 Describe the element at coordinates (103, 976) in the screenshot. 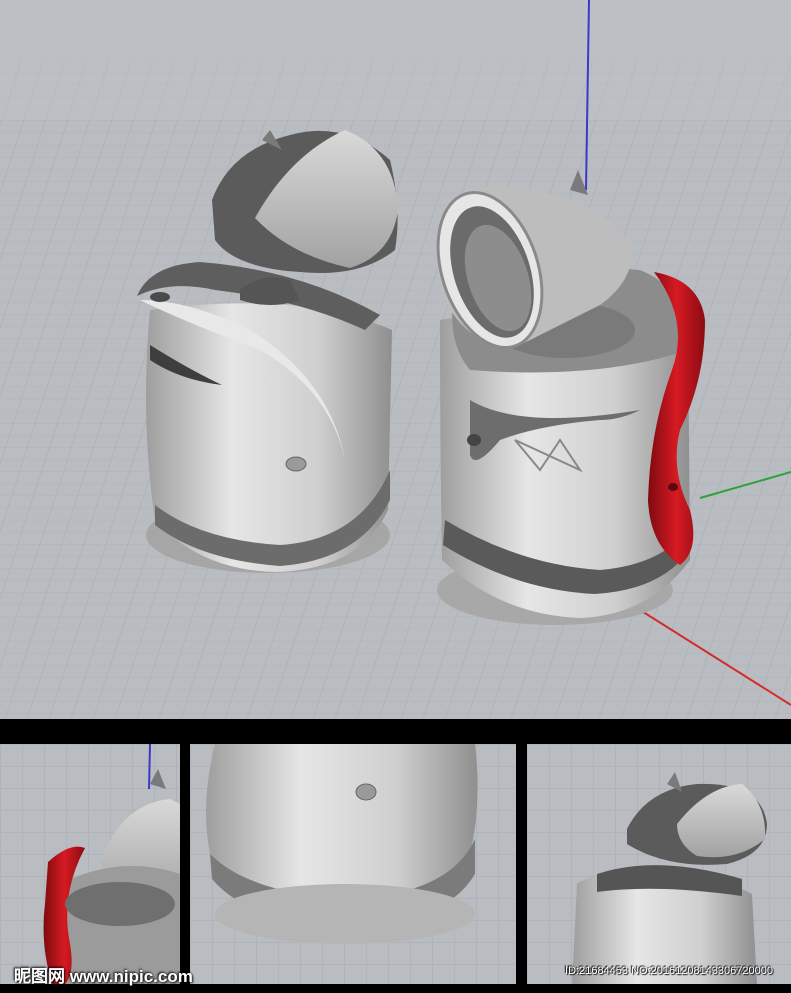

I see `watermark-site: 昵图网 www.nipic.com` at that location.